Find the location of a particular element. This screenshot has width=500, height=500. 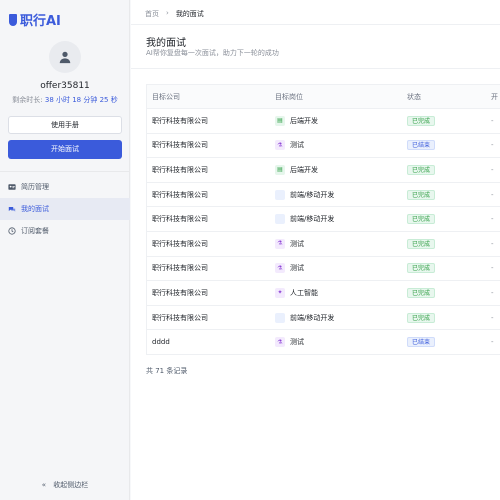

page-subtitle: AI帮你复盘每一次面试，助力下一轮的成功 is located at coordinates (212, 53).